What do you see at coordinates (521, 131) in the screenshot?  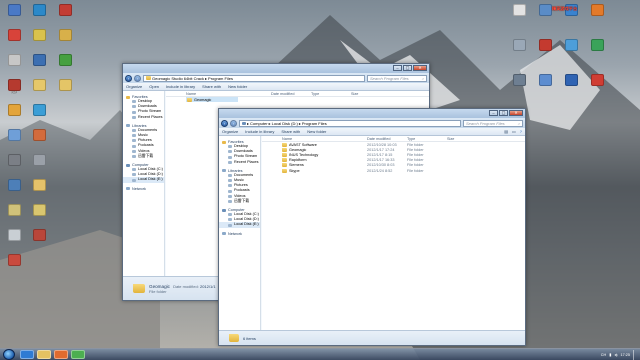 I see `help-icon: ?` at bounding box center [521, 131].